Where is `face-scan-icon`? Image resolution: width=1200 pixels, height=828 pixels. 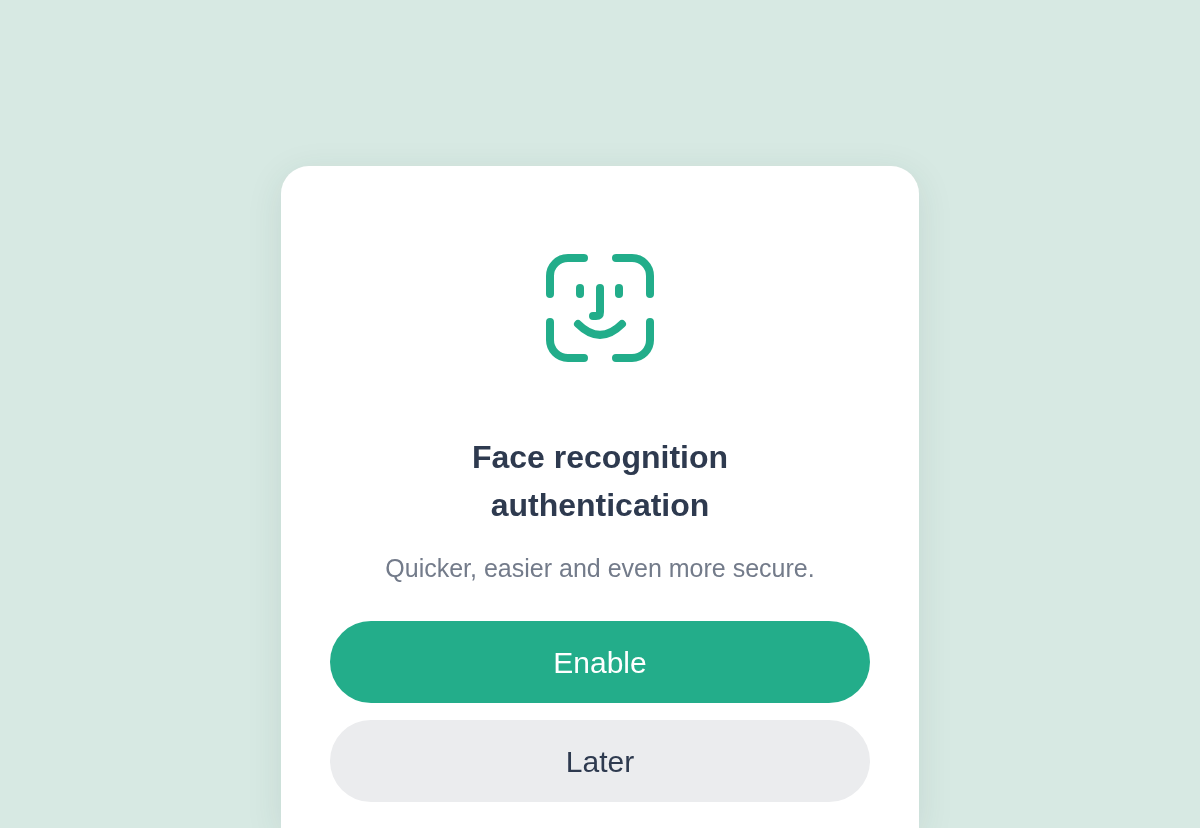
face-scan-icon is located at coordinates (600, 308).